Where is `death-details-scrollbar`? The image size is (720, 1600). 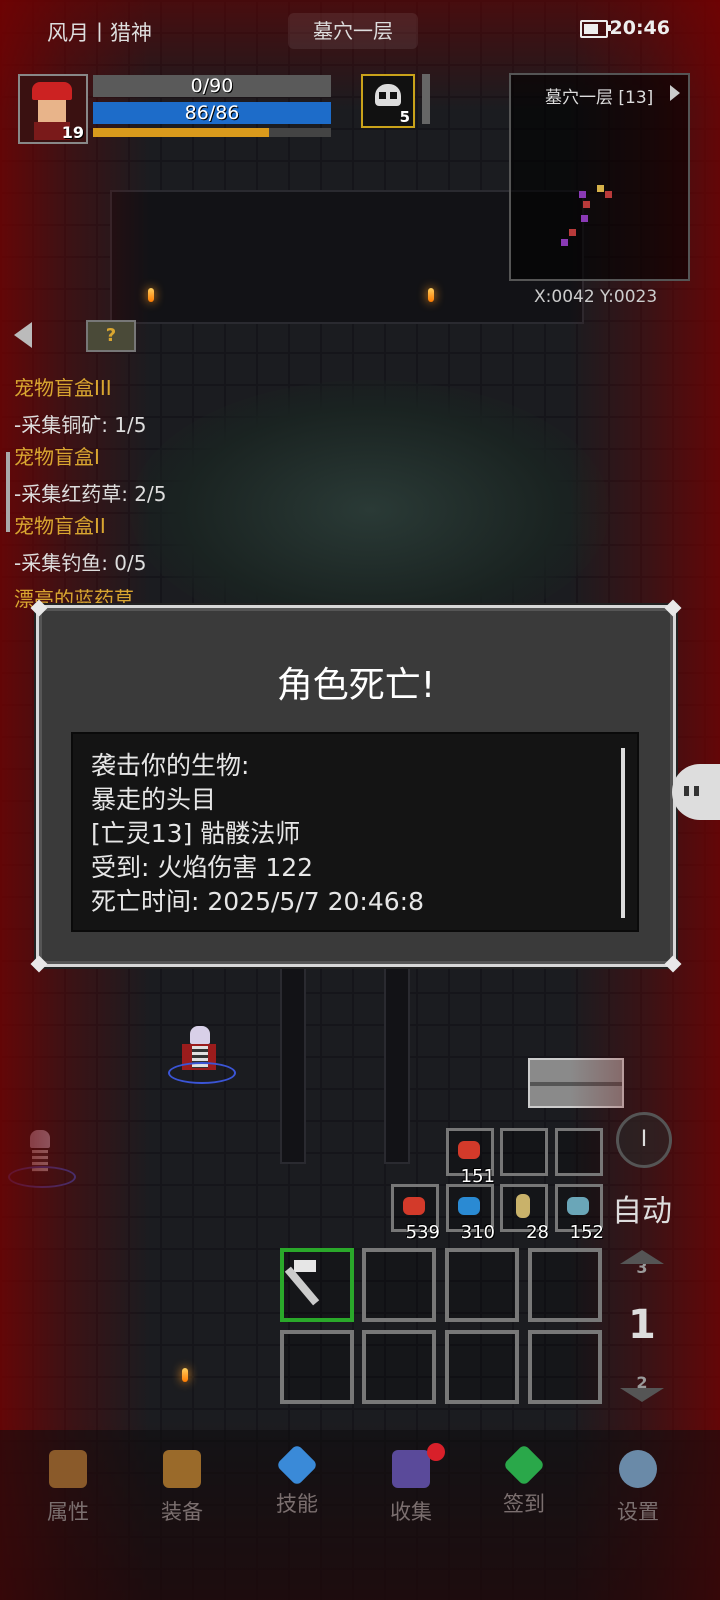
death-details-scrollbar is located at coordinates (623, 833).